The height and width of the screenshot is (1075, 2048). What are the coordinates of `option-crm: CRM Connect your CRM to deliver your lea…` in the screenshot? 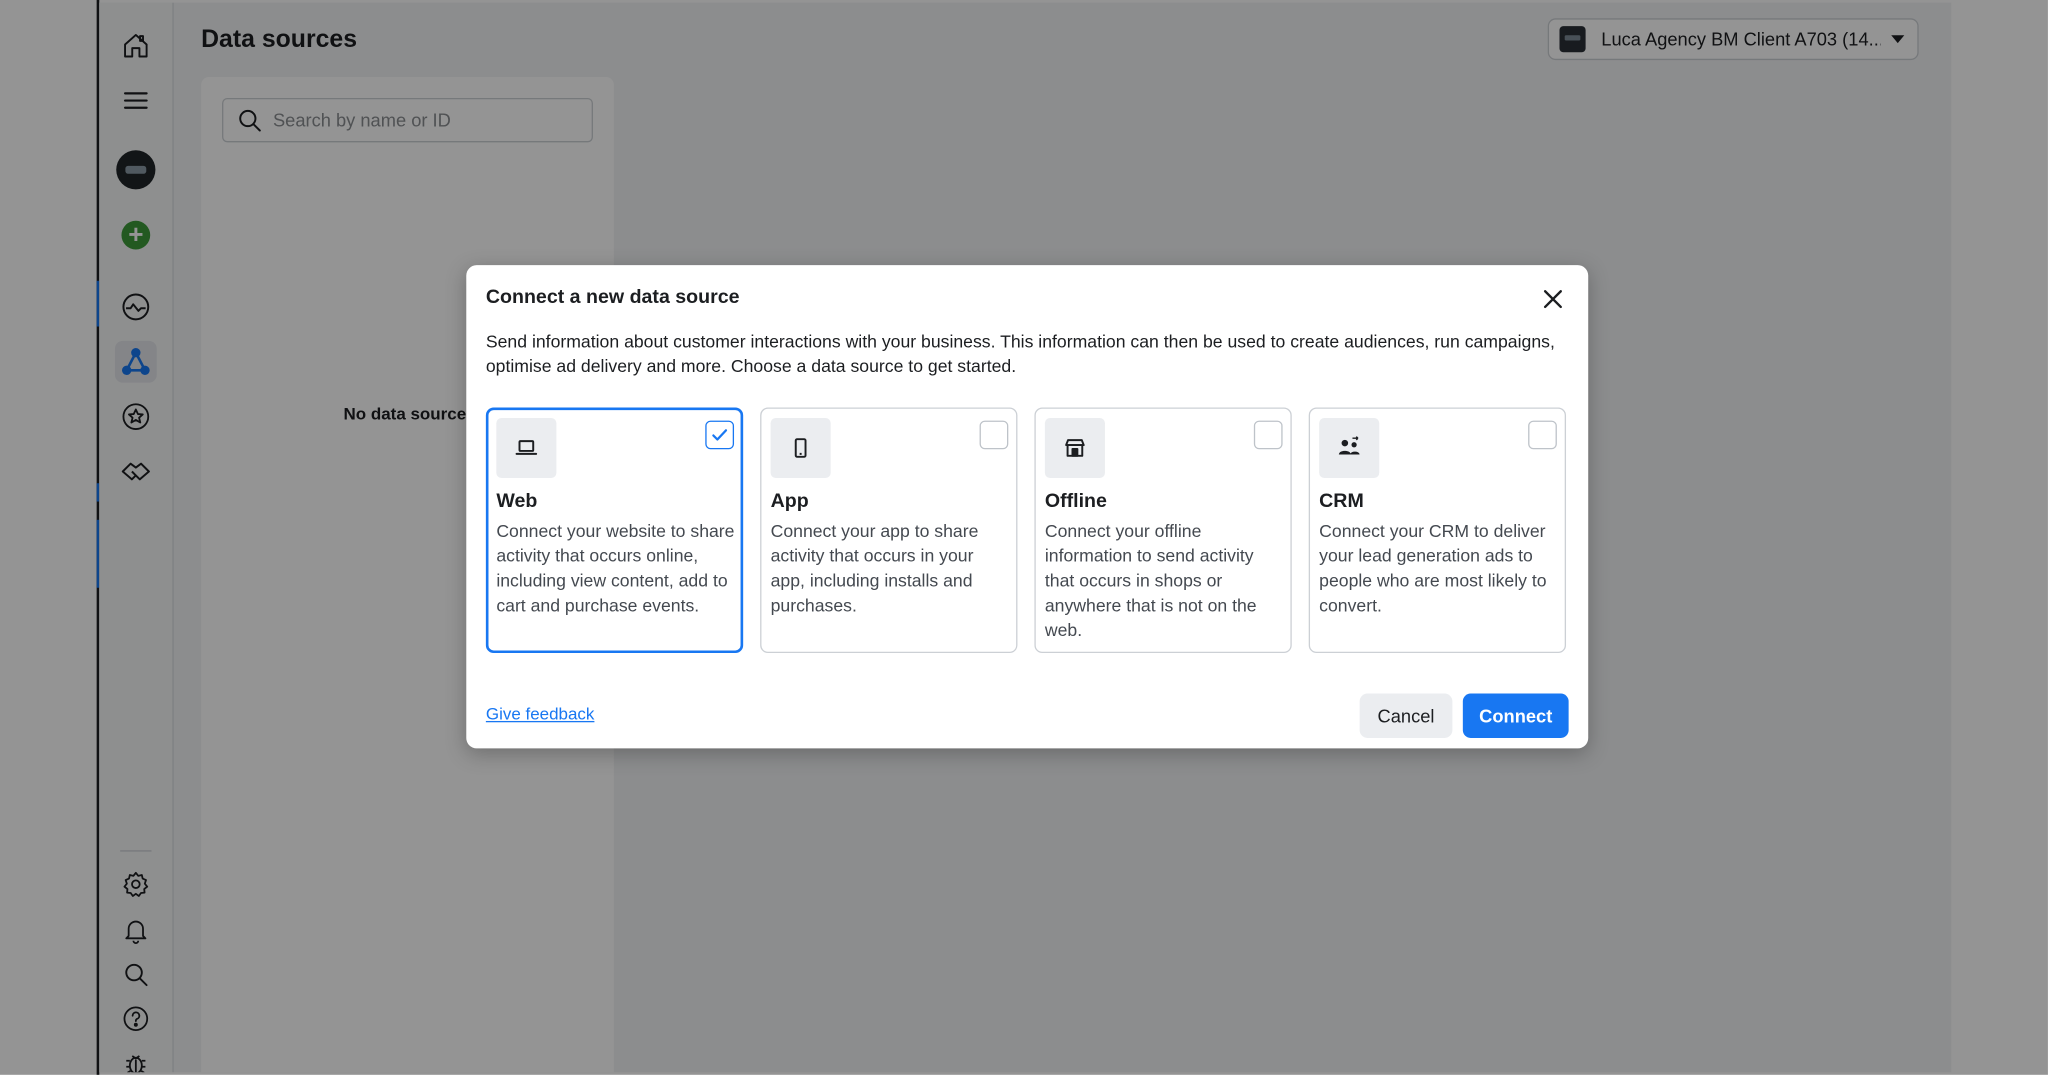 It's located at (1437, 530).